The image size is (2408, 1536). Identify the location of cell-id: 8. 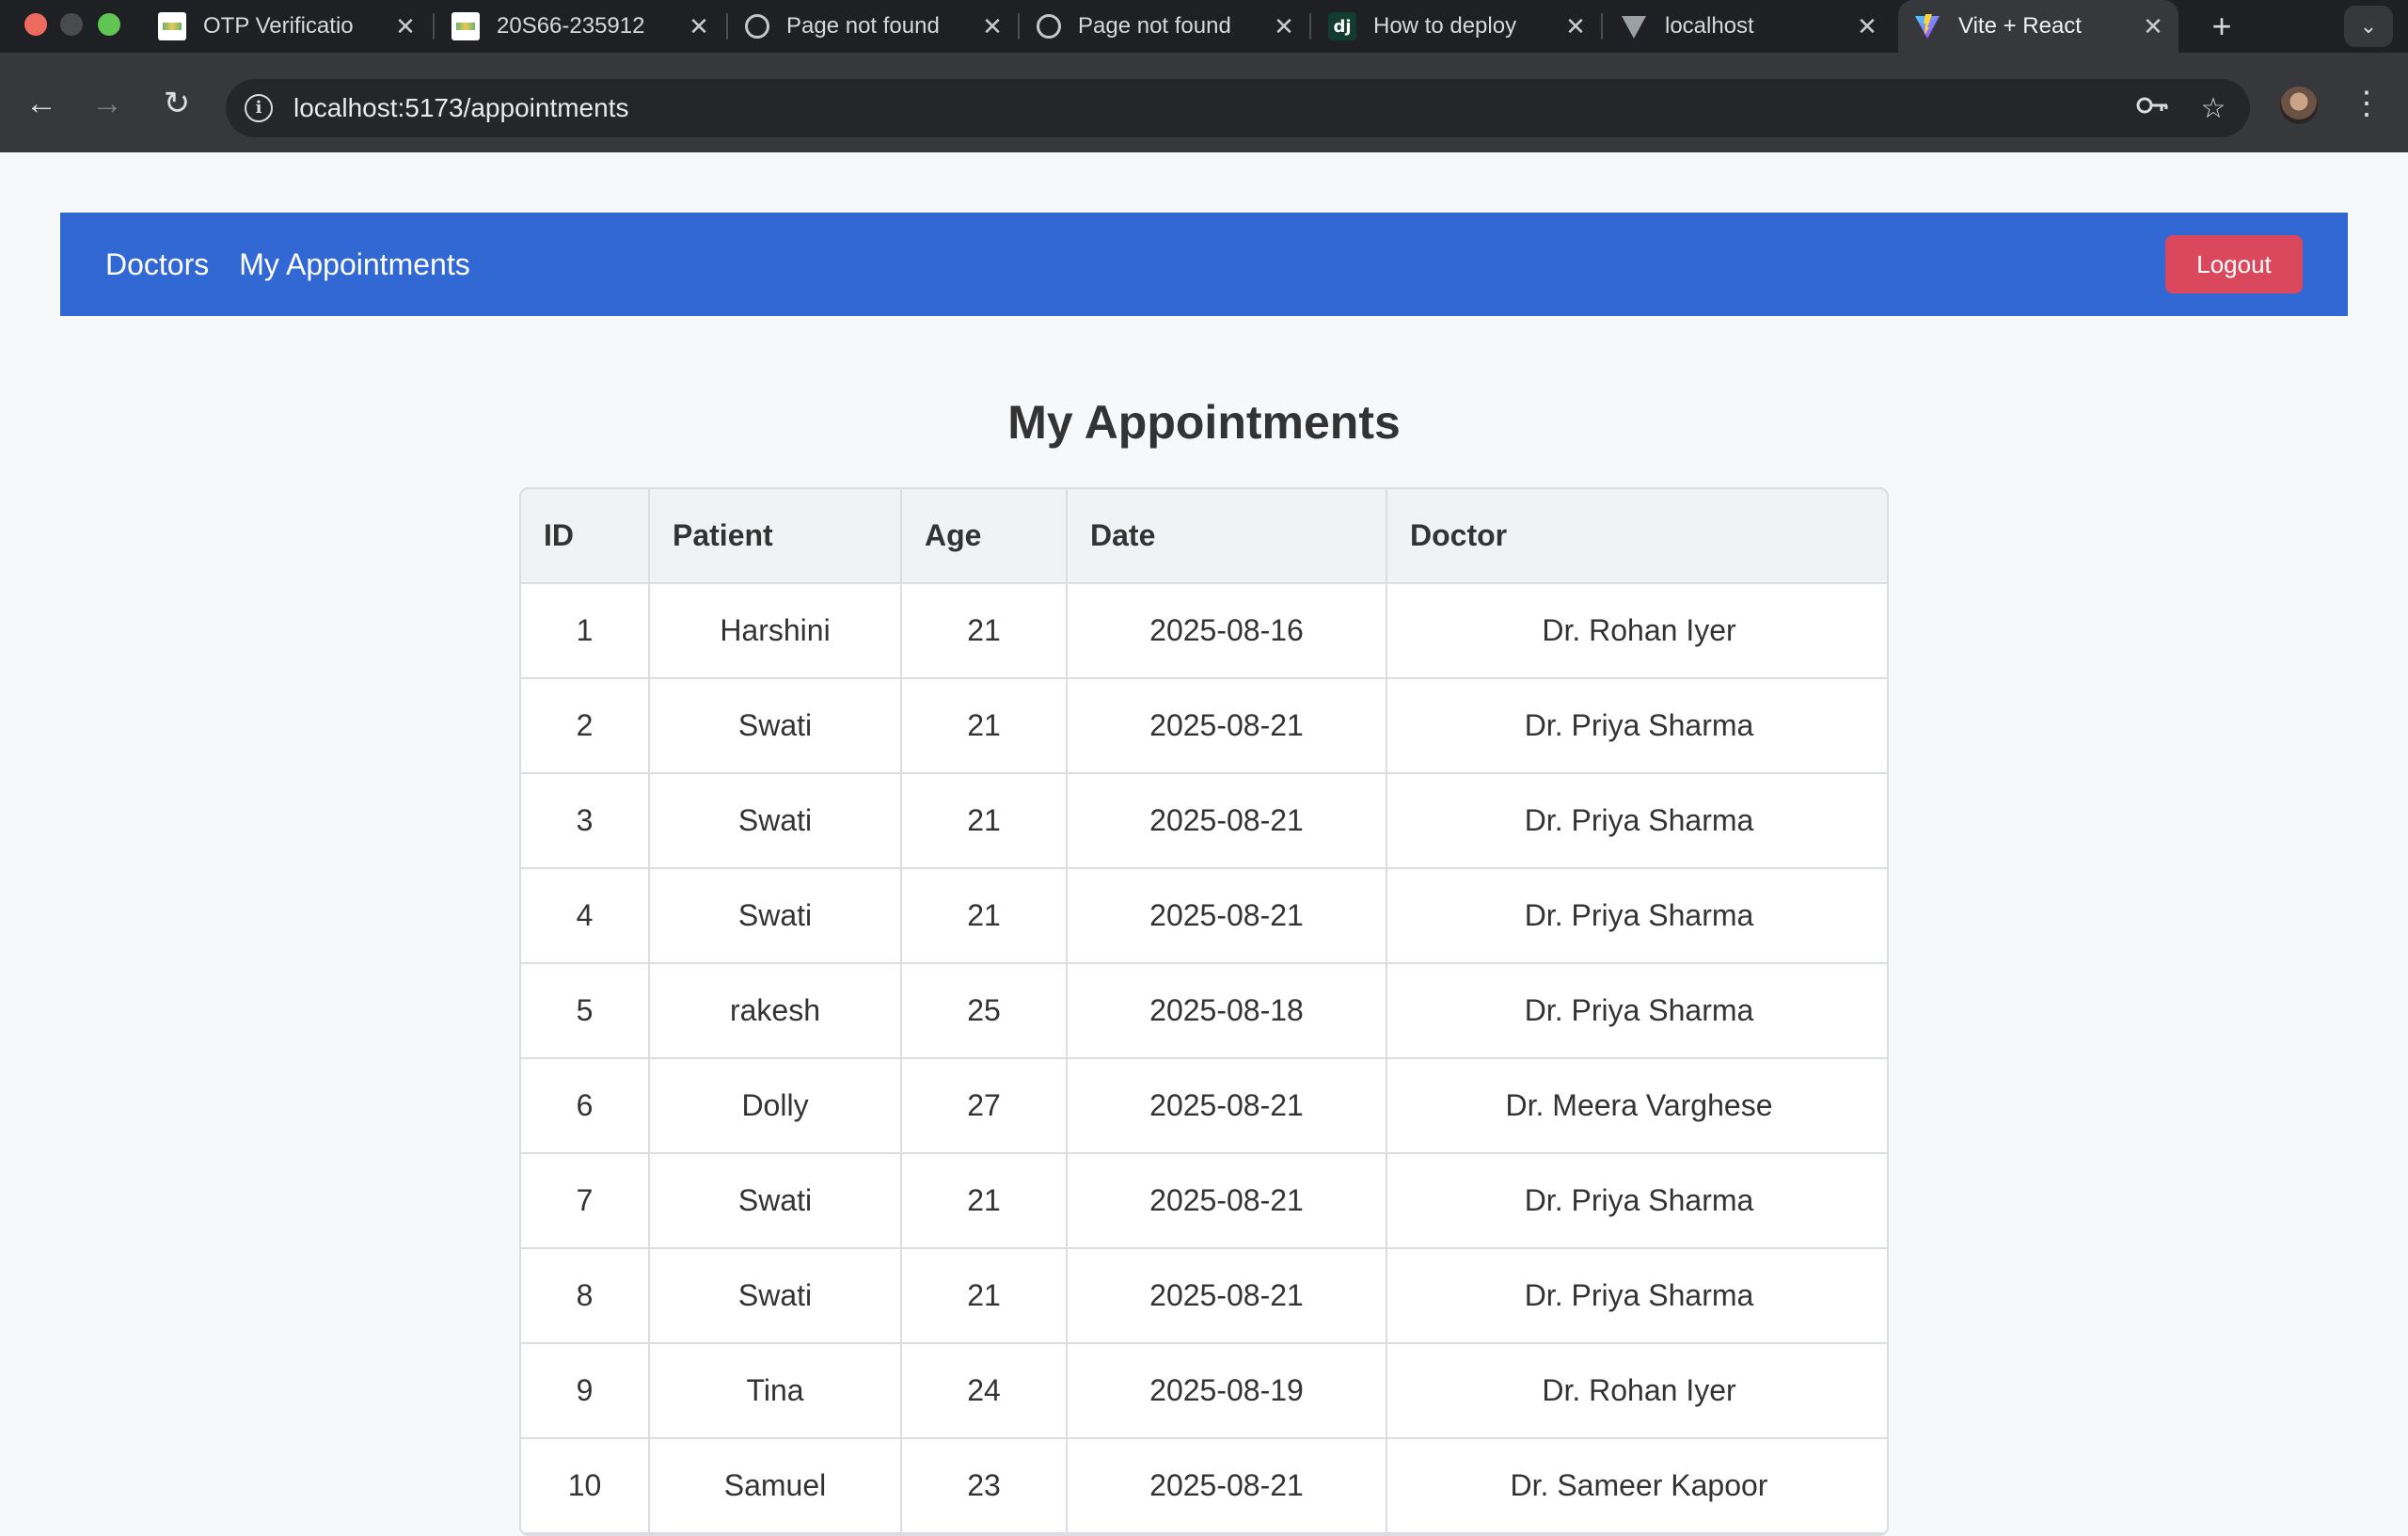
(585, 1296).